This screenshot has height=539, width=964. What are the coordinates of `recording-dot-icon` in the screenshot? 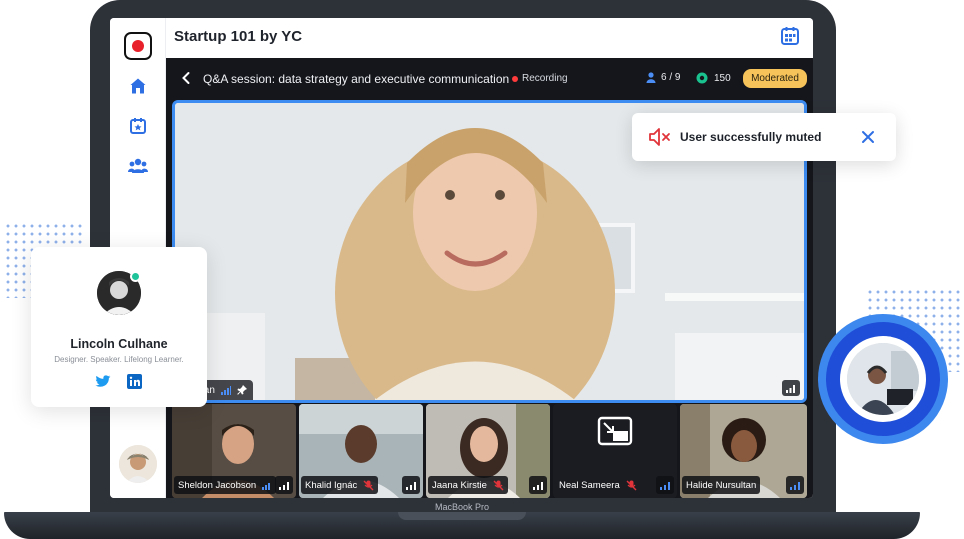 It's located at (515, 78).